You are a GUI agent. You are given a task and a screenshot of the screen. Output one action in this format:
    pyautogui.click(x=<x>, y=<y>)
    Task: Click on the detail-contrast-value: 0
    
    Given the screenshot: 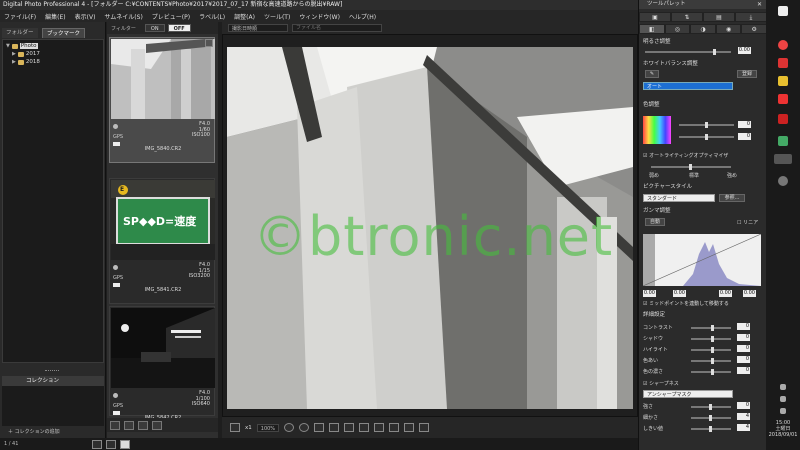 What is the action you would take?
    pyautogui.click(x=743, y=326)
    